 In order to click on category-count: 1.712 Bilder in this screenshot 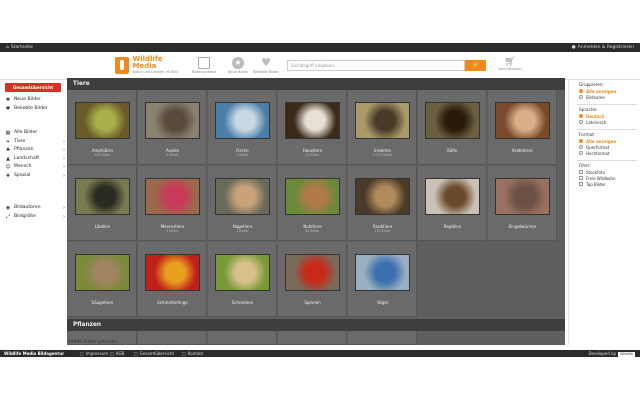, I will do `click(382, 155)`.